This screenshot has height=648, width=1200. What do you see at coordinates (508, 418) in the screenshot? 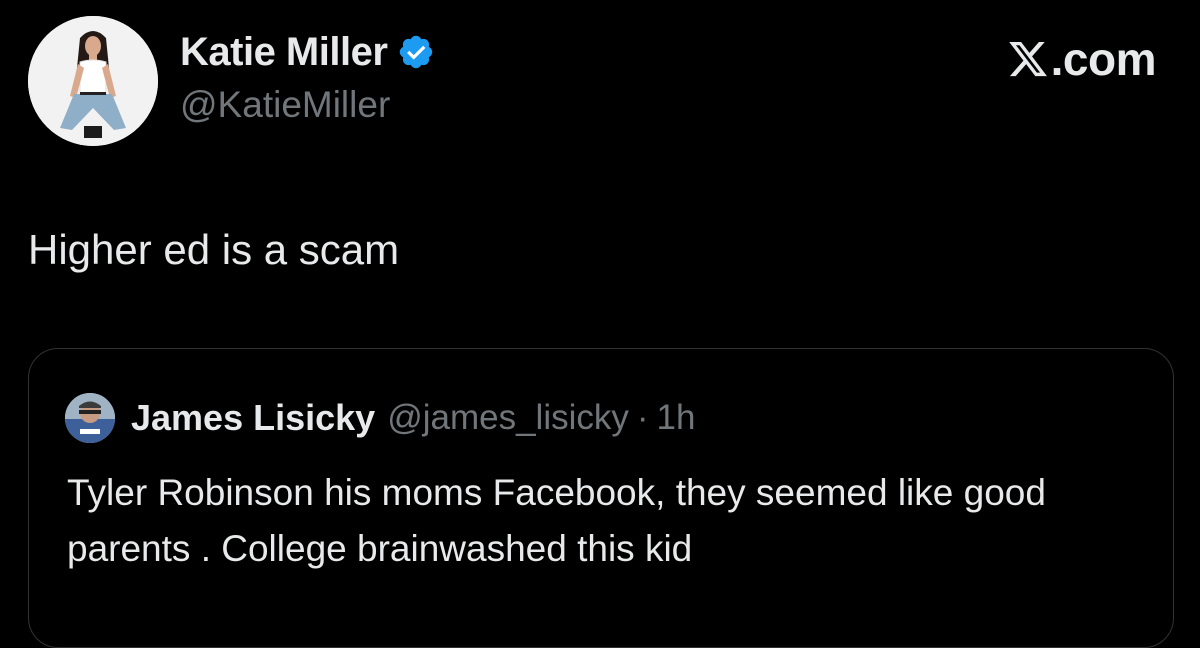
I see `quoted-author-handle: @james_lisicky` at bounding box center [508, 418].